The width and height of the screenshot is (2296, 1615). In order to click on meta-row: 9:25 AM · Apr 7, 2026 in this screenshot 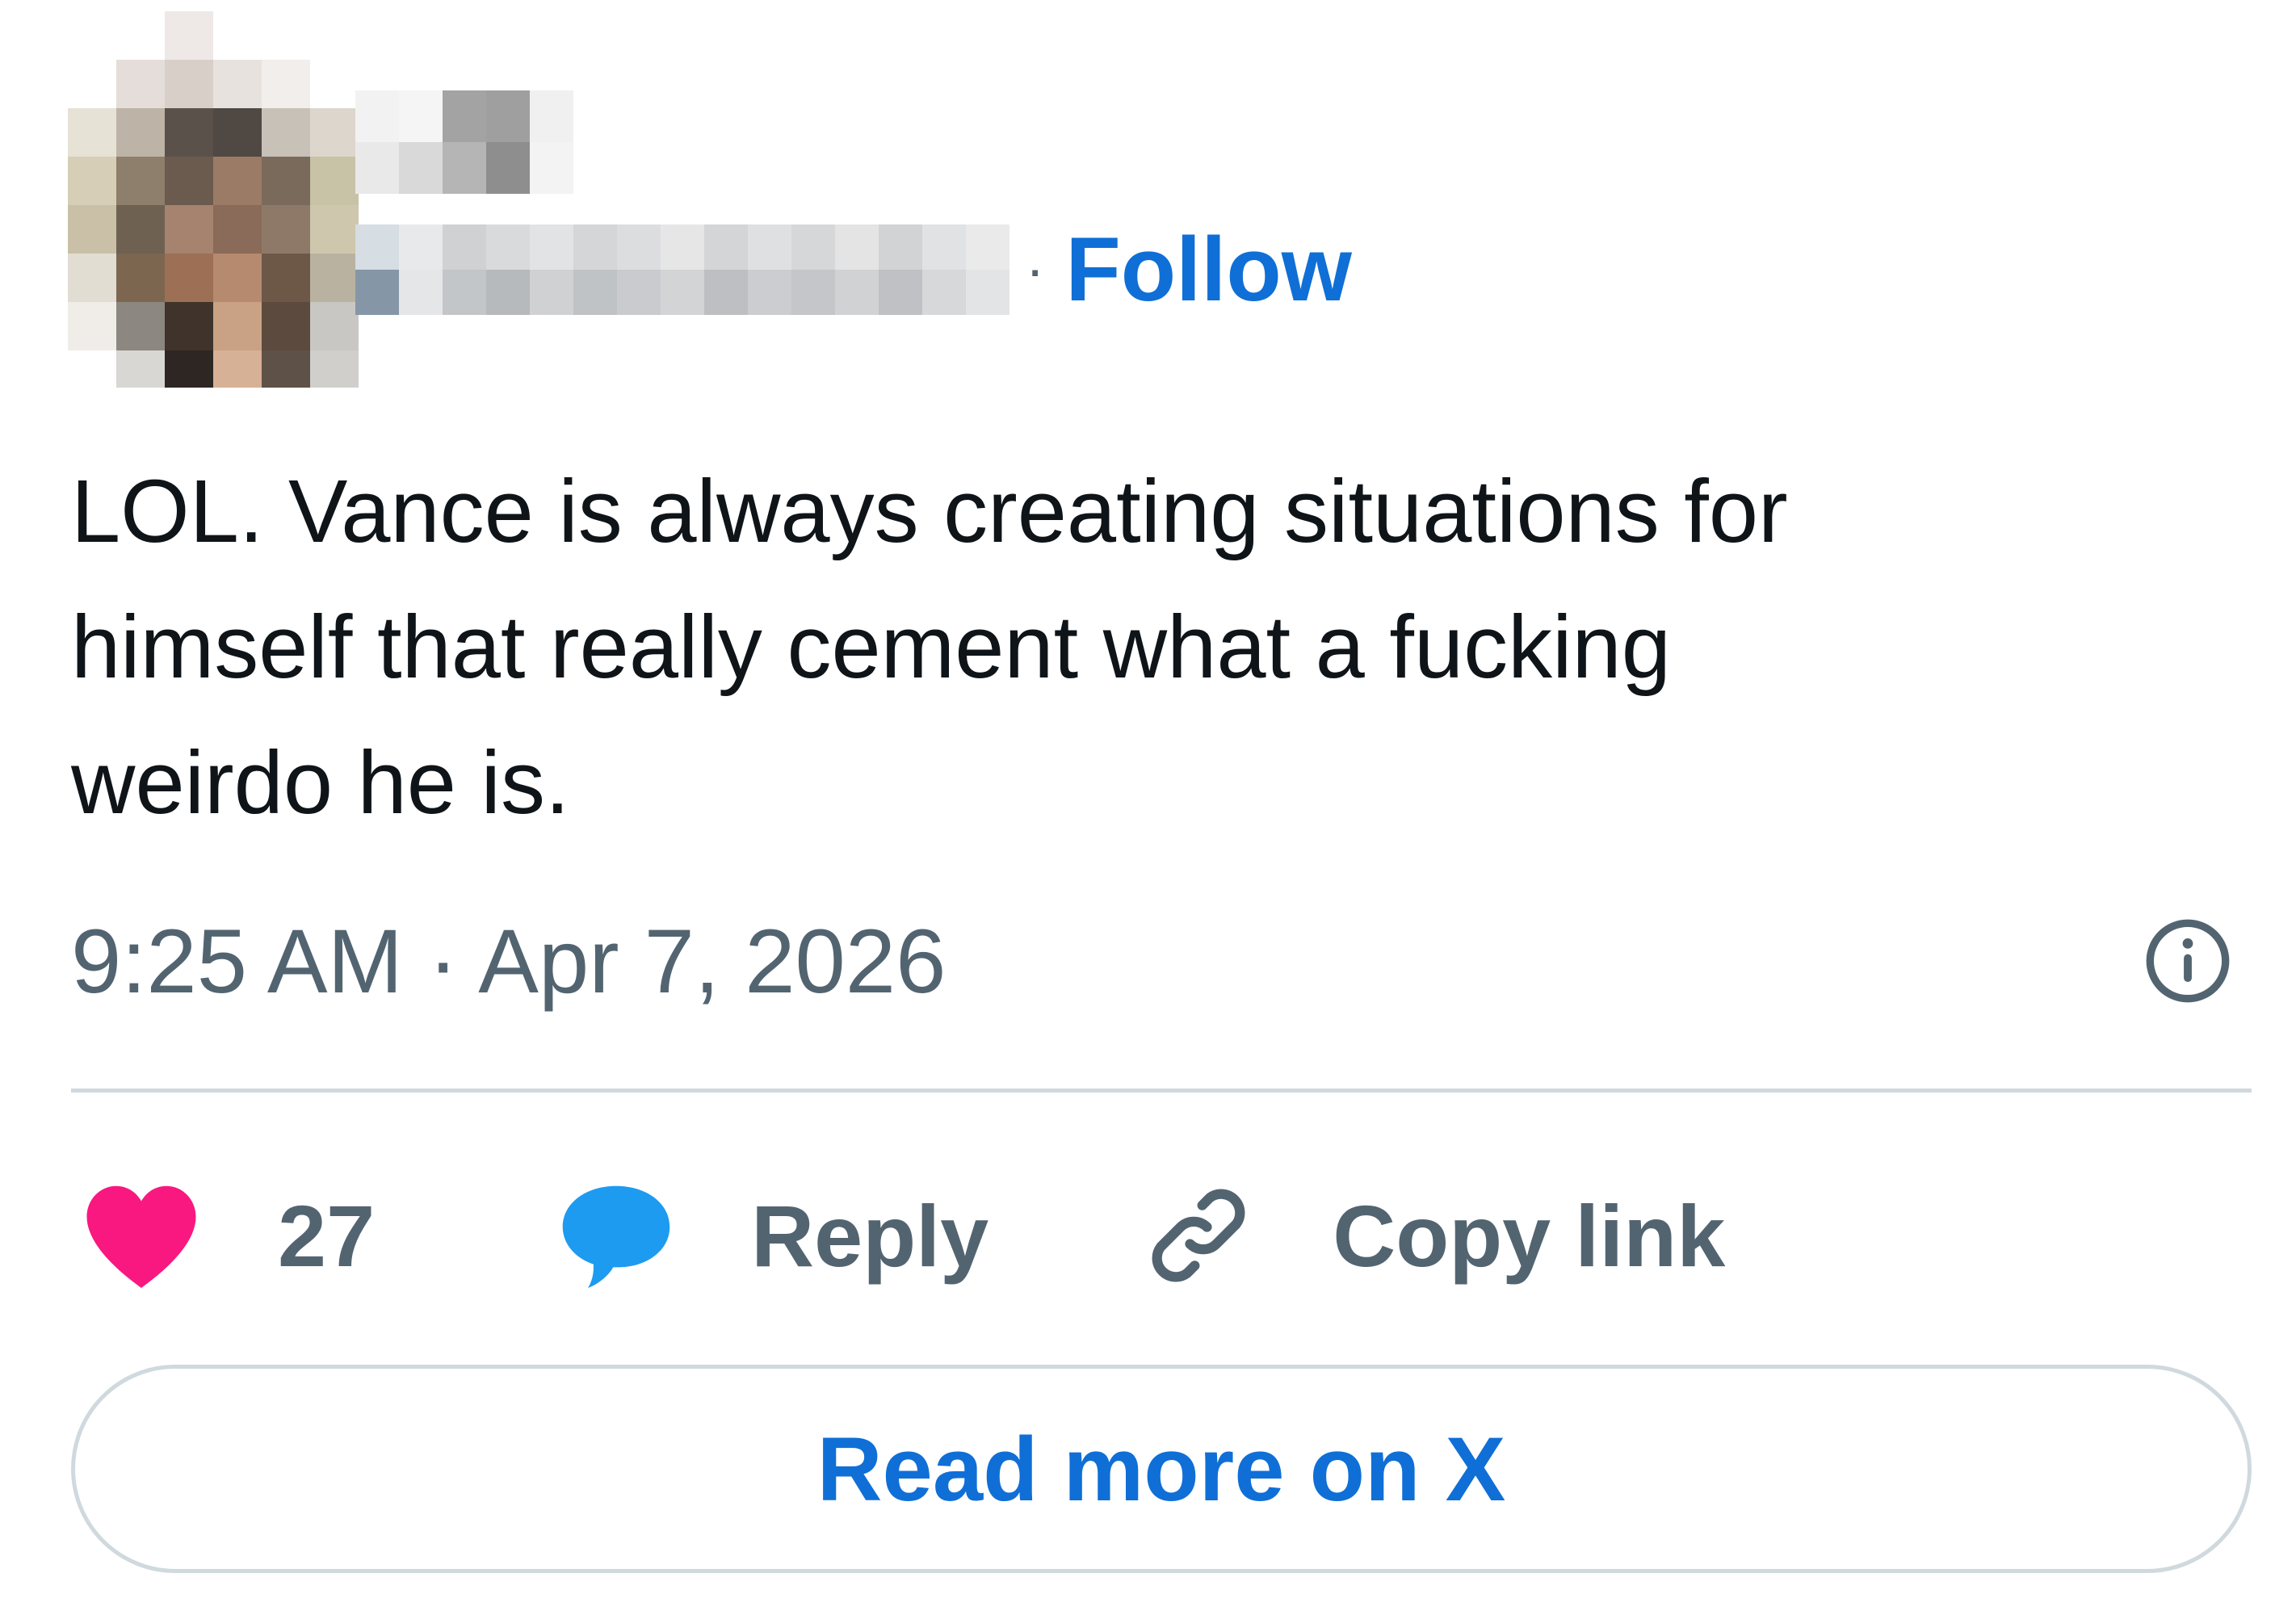, I will do `click(1153, 961)`.